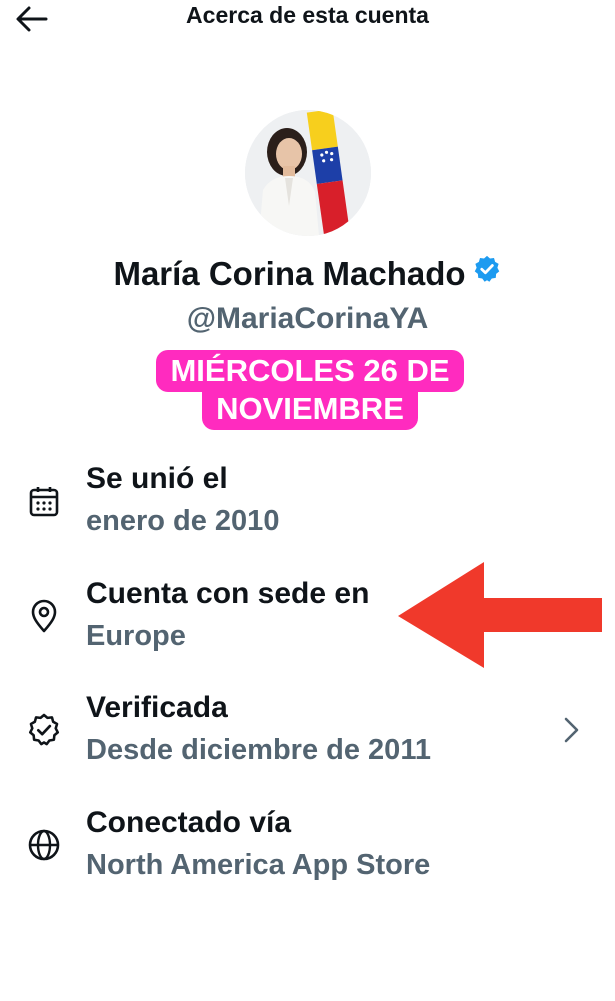 The height and width of the screenshot is (1001, 615). Describe the element at coordinates (501, 615) in the screenshot. I see `red-arrow-annotation` at that location.